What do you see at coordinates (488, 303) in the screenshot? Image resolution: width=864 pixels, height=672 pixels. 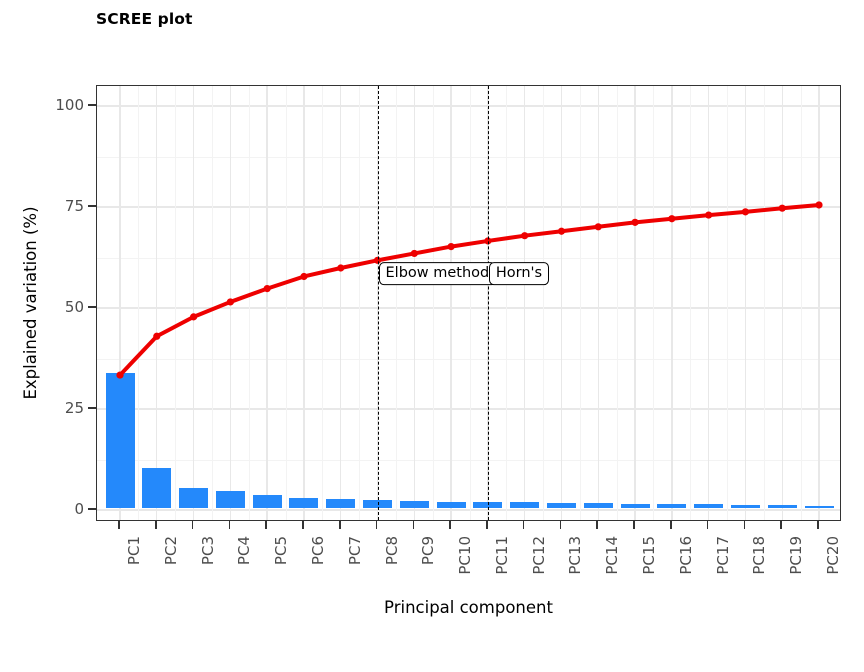 I see `reference-line-PC11` at bounding box center [488, 303].